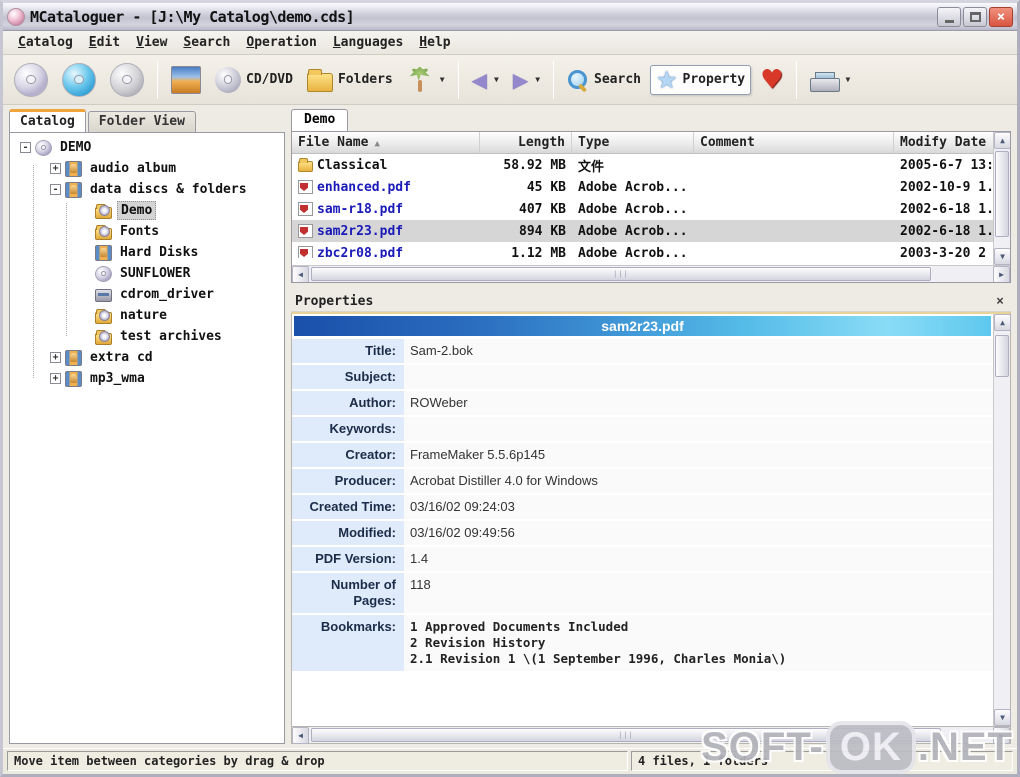  Describe the element at coordinates (949, 16) in the screenshot. I see `minimize-button` at that location.